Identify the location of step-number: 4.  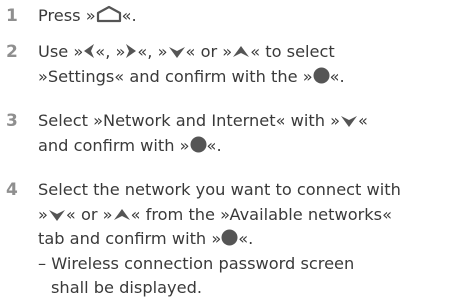
(12, 190).